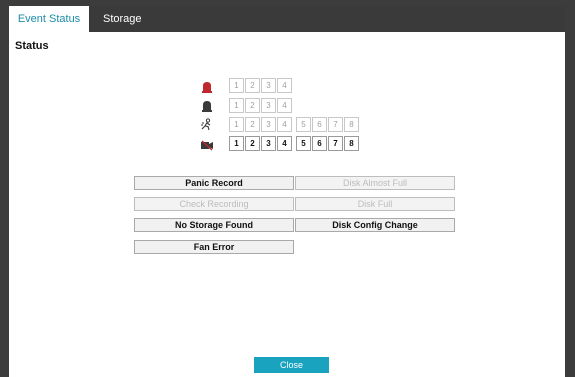 Image resolution: width=575 pixels, height=377 pixels. What do you see at coordinates (375, 183) in the screenshot?
I see `disk-almost-full-status: Disk Almost Full` at bounding box center [375, 183].